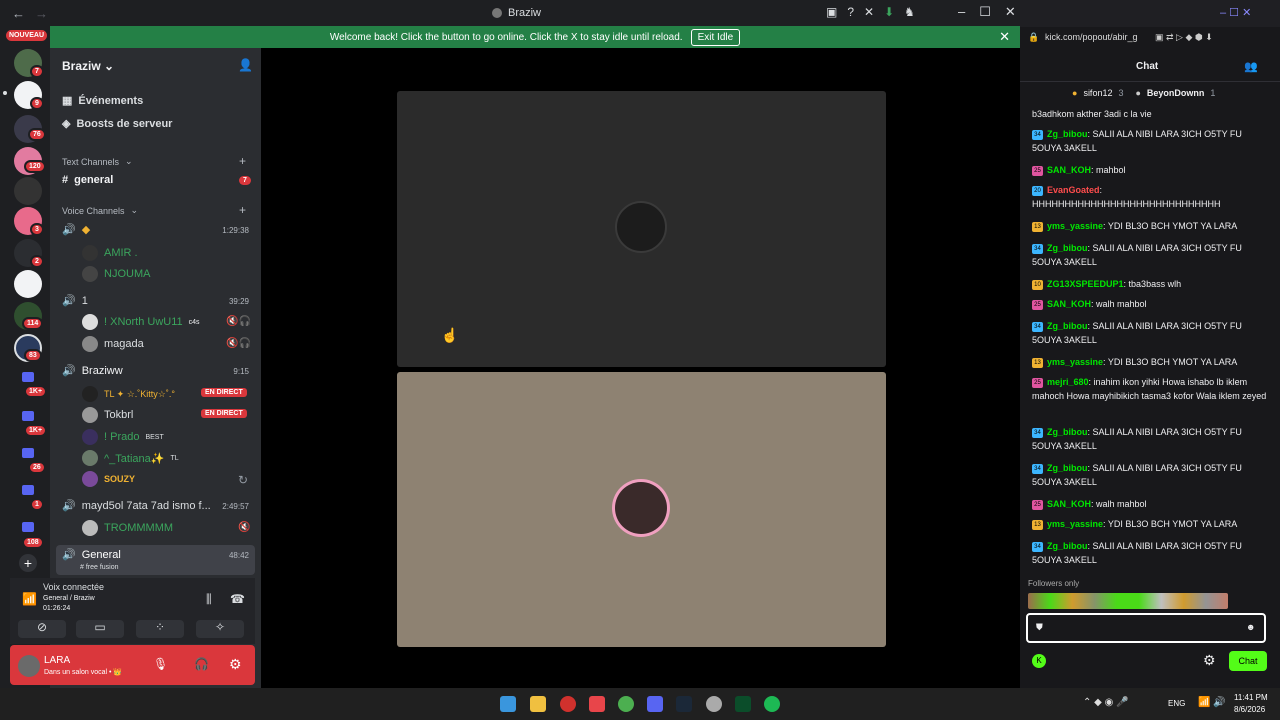  I want to click on explorer-icon, so click(538, 704).